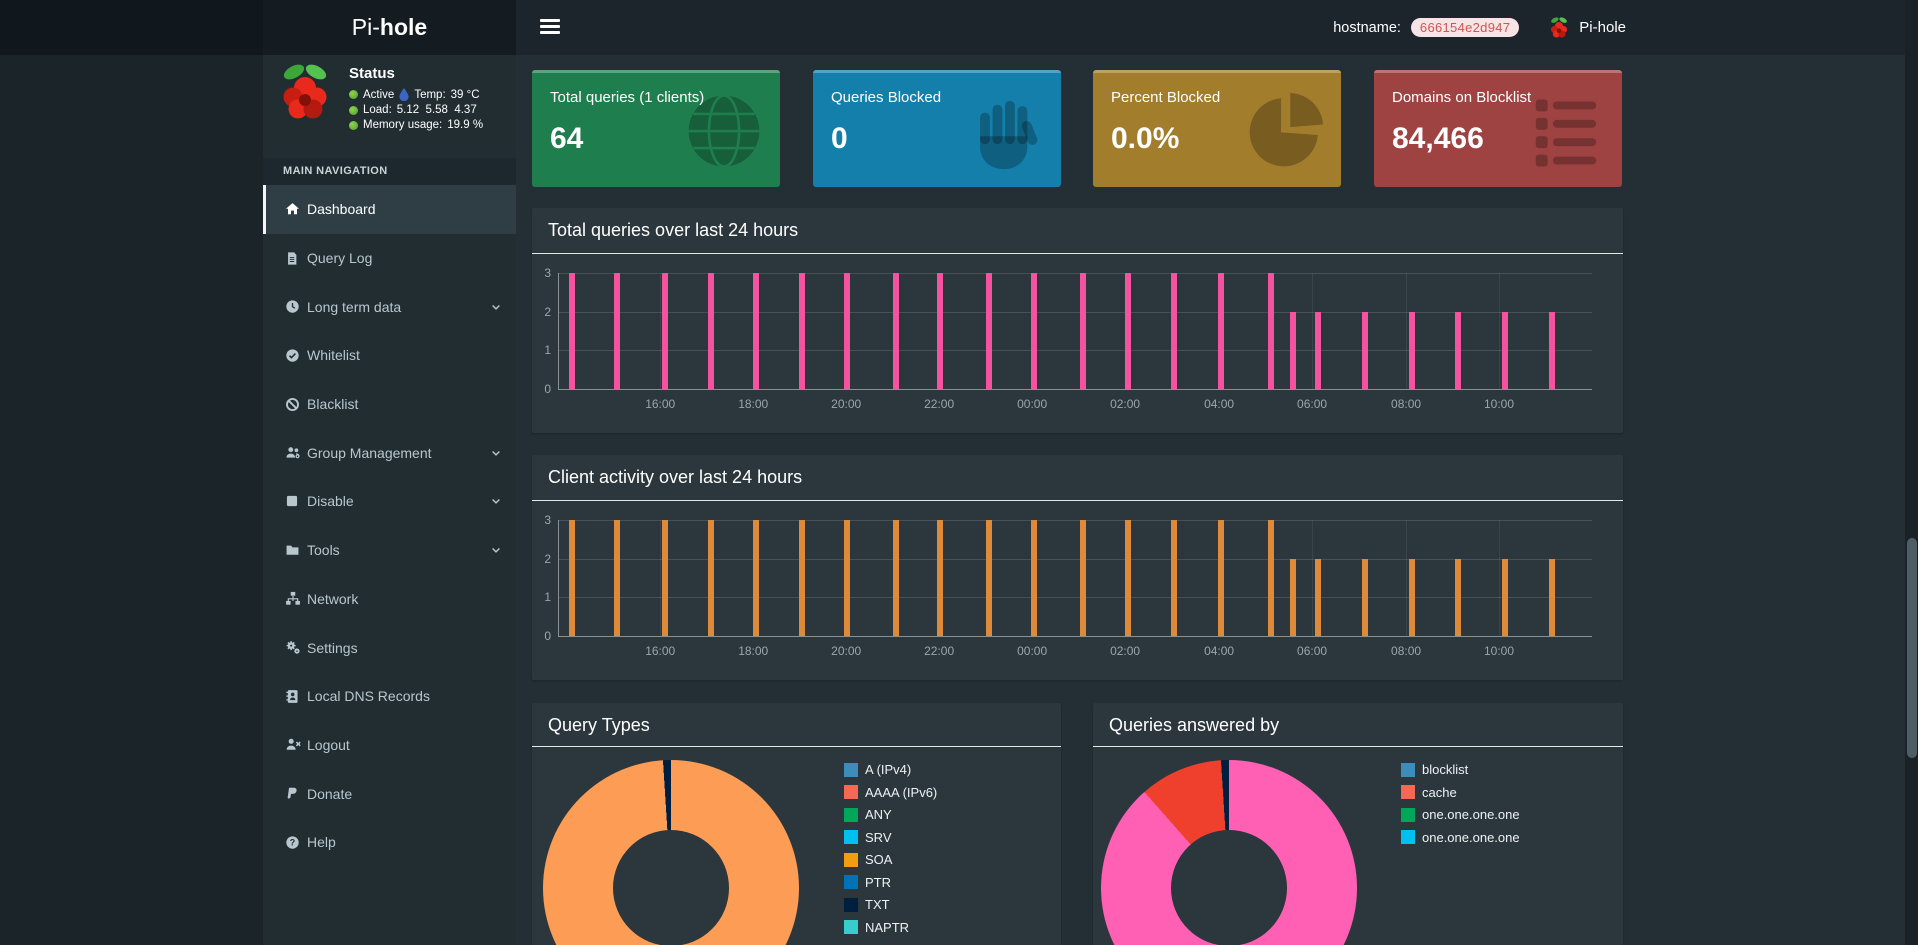 The image size is (1918, 945). What do you see at coordinates (389, 452) in the screenshot?
I see `sidebar-item-group-management: Group Management` at bounding box center [389, 452].